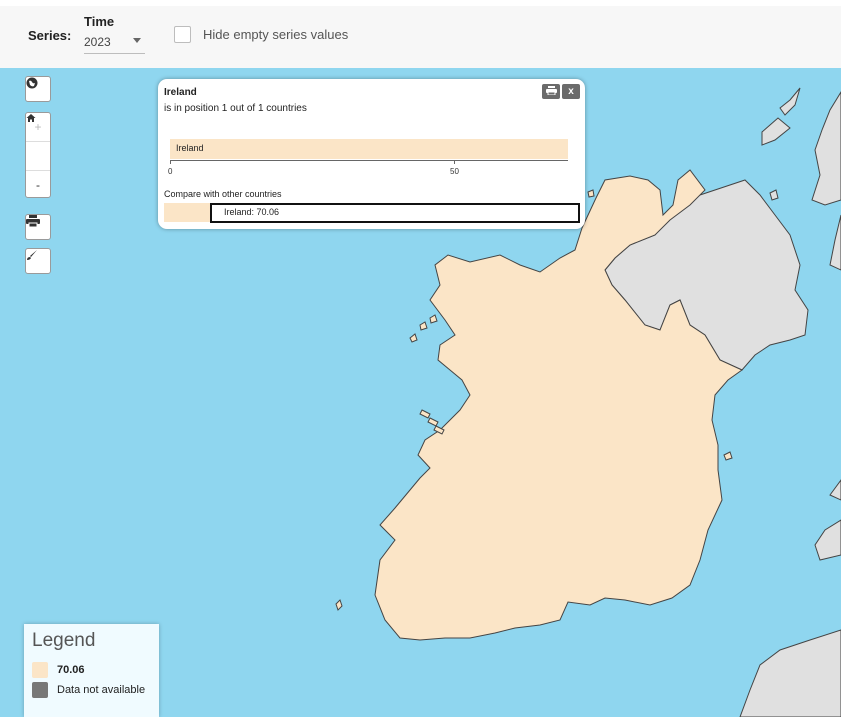 This screenshot has height=717, width=841. What do you see at coordinates (114, 44) in the screenshot?
I see `time-dropdown: 2023` at bounding box center [114, 44].